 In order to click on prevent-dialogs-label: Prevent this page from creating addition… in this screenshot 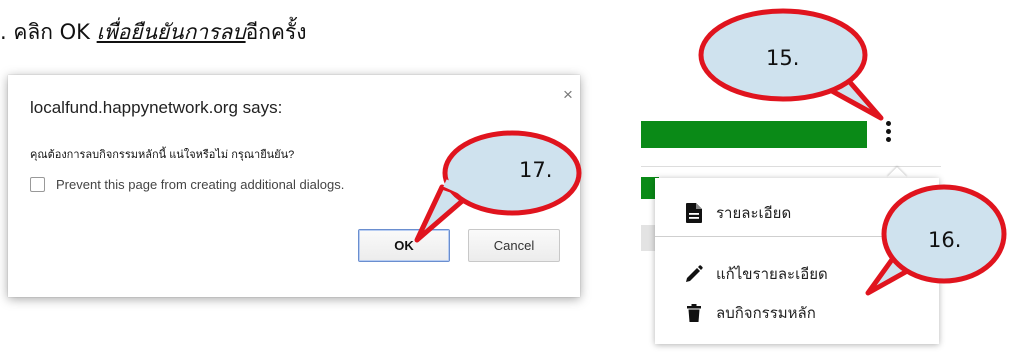, I will do `click(200, 184)`.